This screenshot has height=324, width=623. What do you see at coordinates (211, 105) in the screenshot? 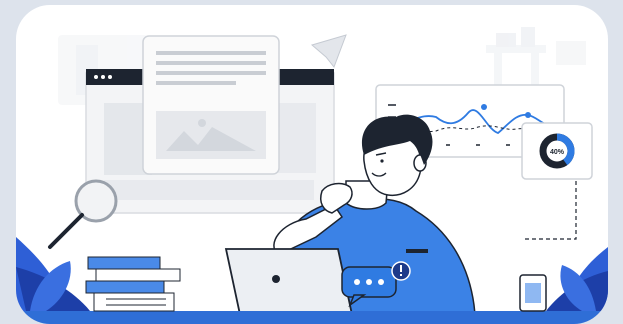
I see `document-icon` at bounding box center [211, 105].